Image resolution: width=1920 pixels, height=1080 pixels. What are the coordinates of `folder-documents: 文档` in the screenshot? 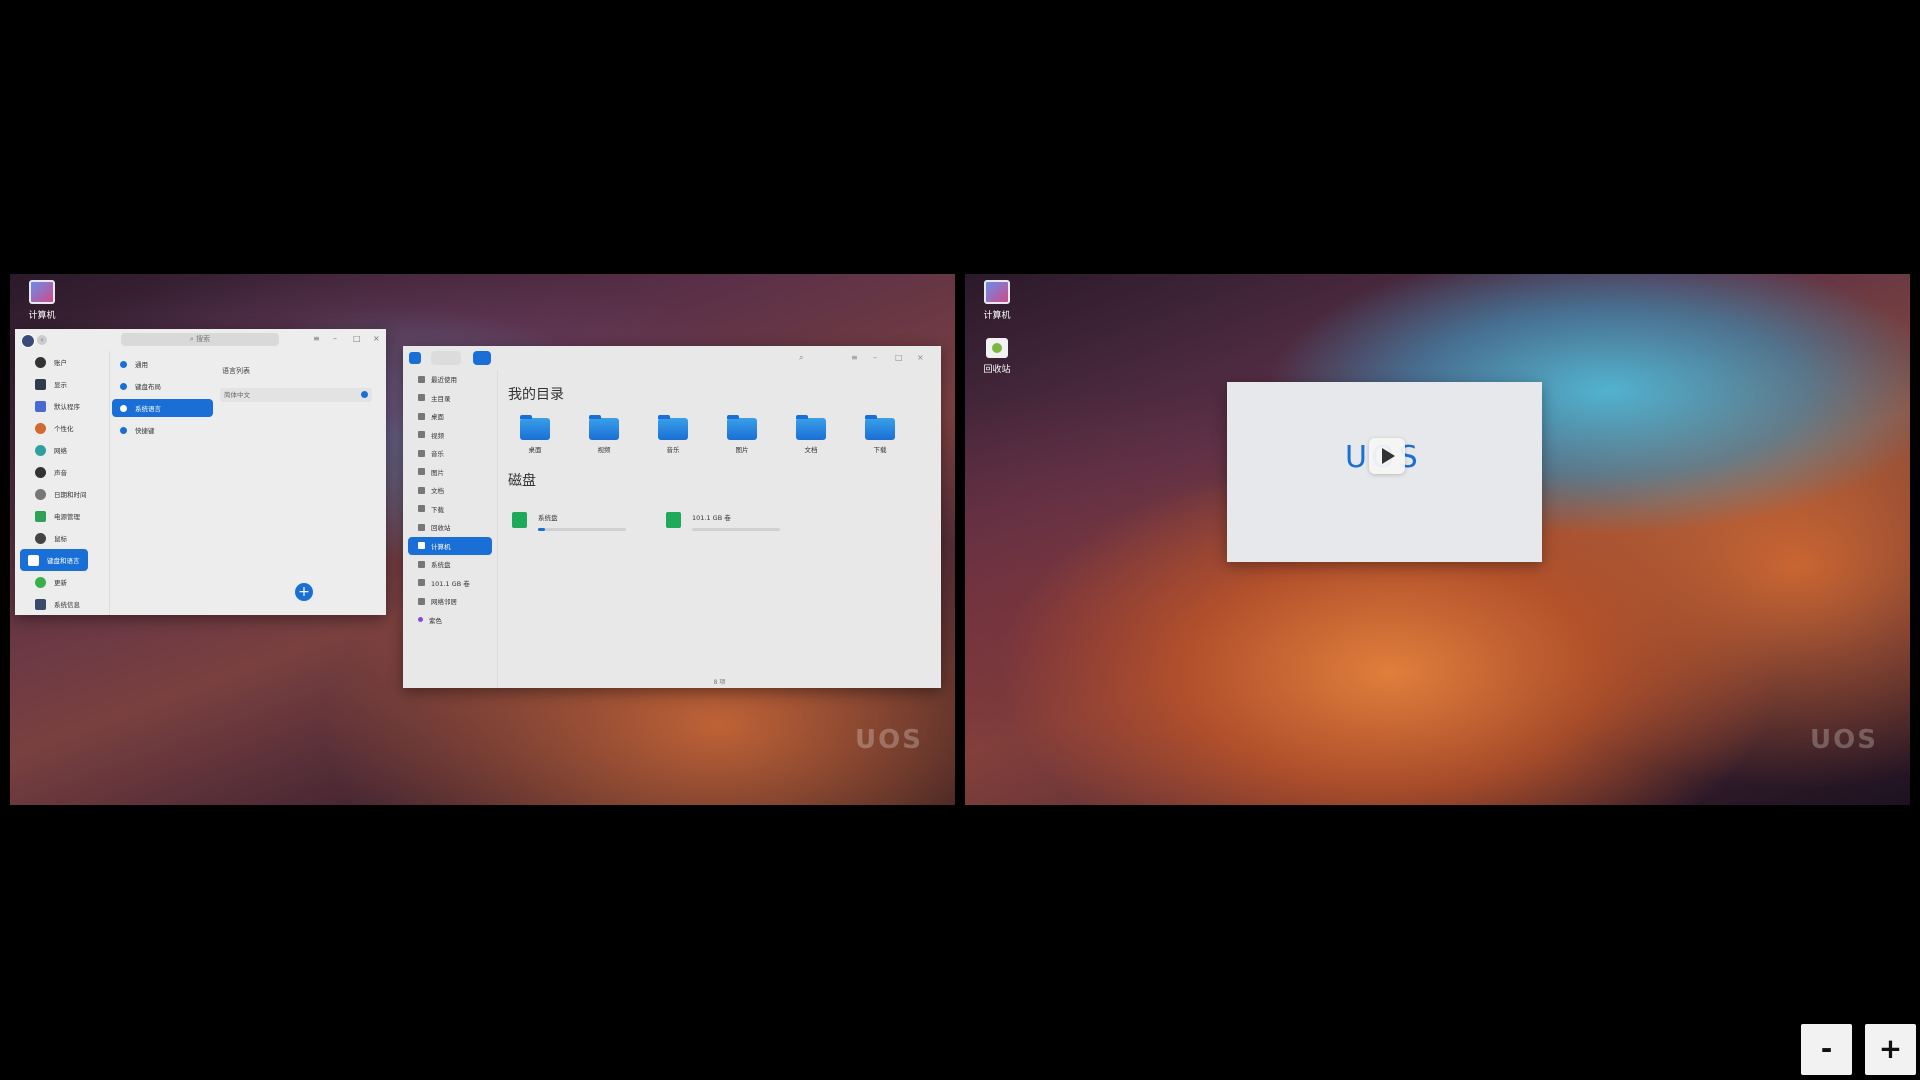 It's located at (811, 434).